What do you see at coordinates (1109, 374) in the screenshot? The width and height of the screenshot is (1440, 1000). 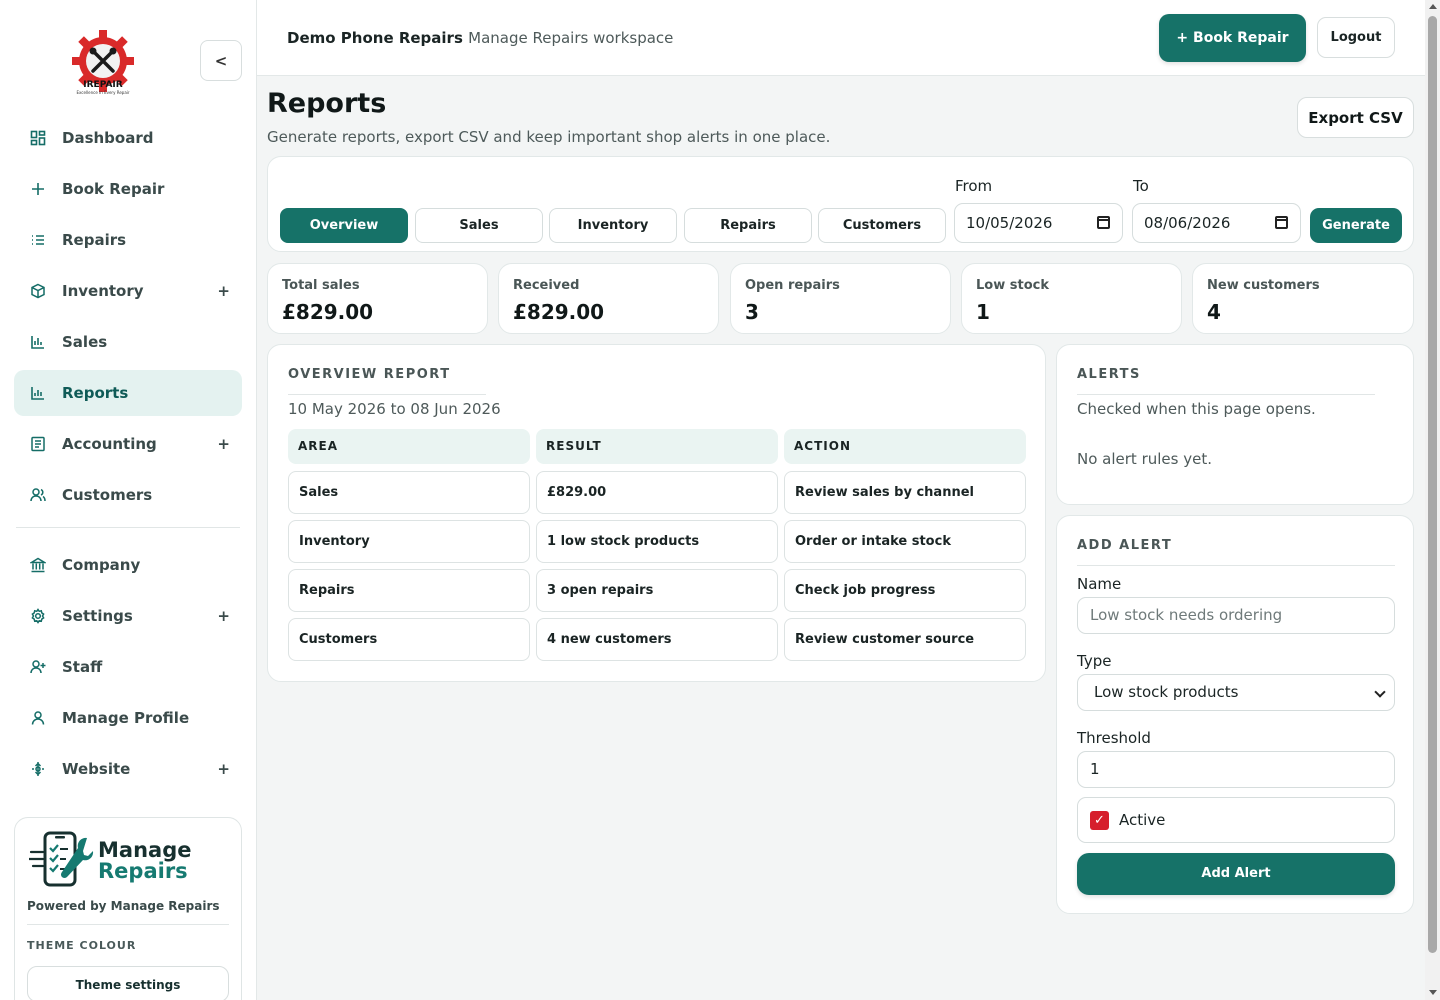 I see `alerts-title: ALERTS` at bounding box center [1109, 374].